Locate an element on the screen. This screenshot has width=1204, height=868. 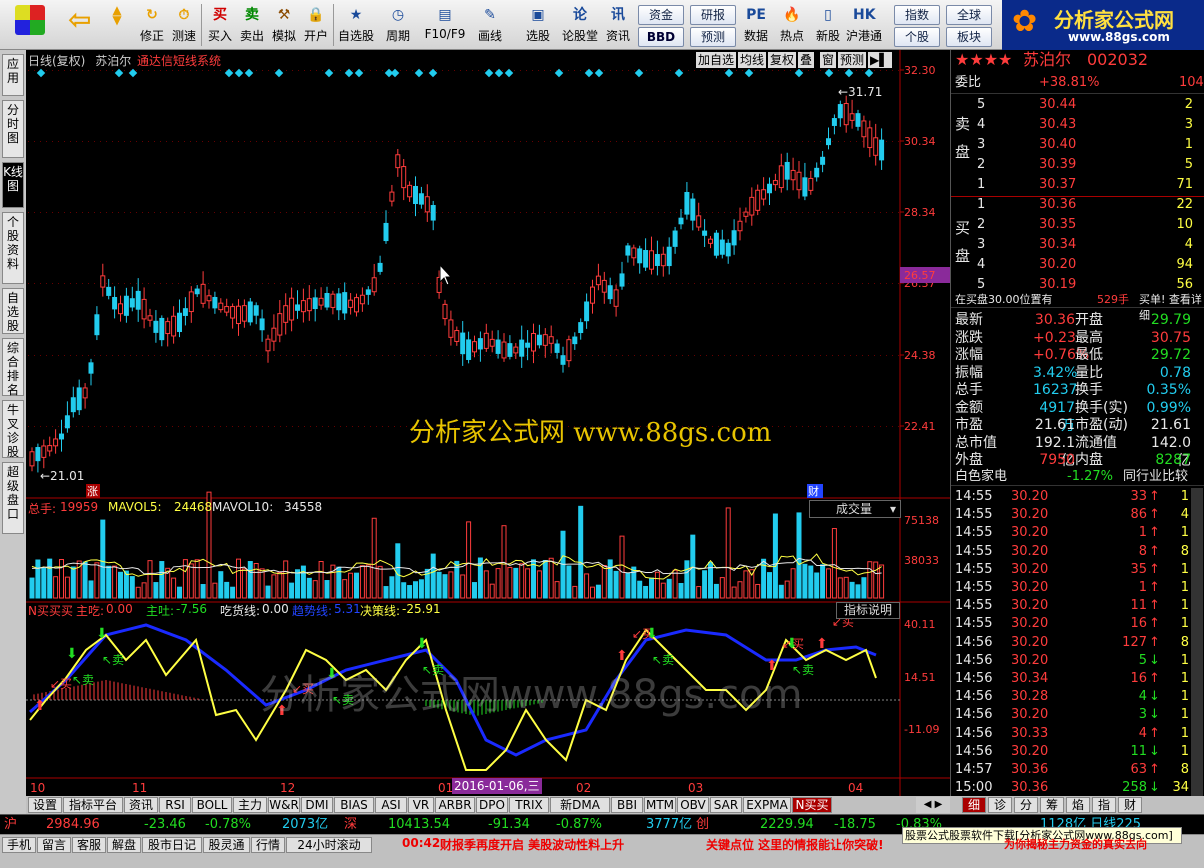
star-button: ★ 自选股 is located at coordinates (356, 25).